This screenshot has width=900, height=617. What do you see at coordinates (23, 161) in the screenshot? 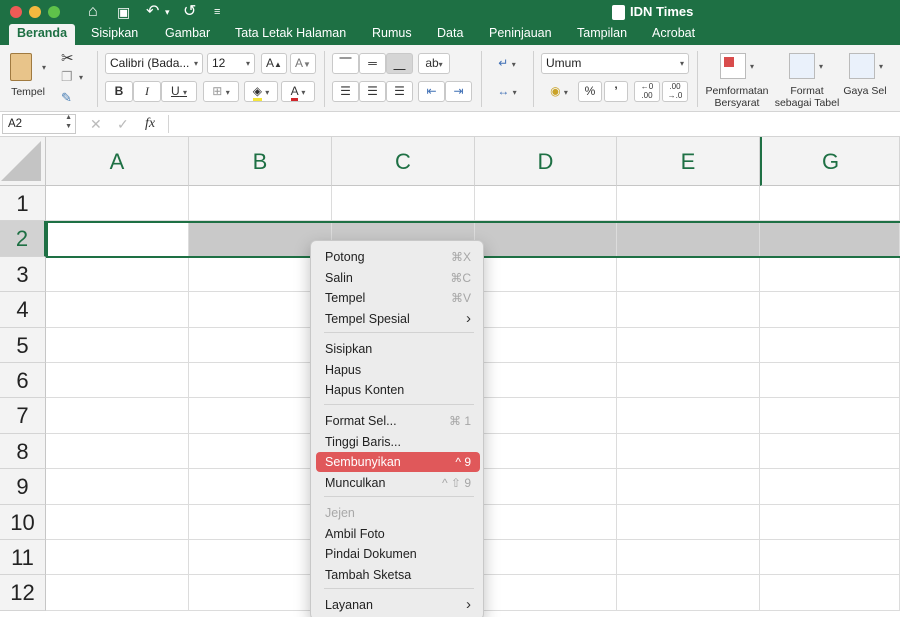
I see `select-all-button` at bounding box center [23, 161].